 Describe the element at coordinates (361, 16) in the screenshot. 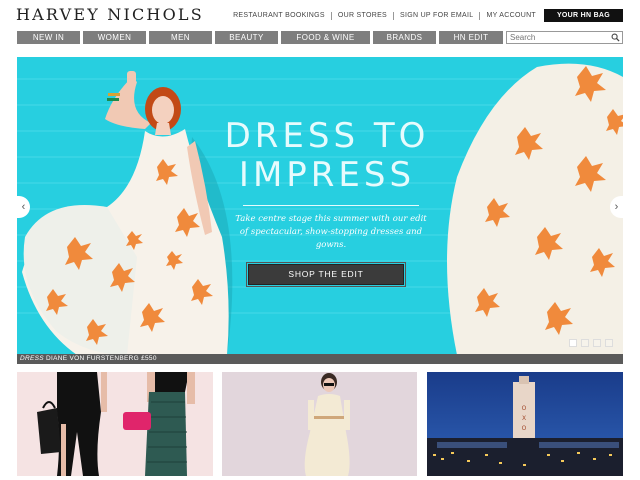

I see `link-our-stores: OUR STORES` at that location.